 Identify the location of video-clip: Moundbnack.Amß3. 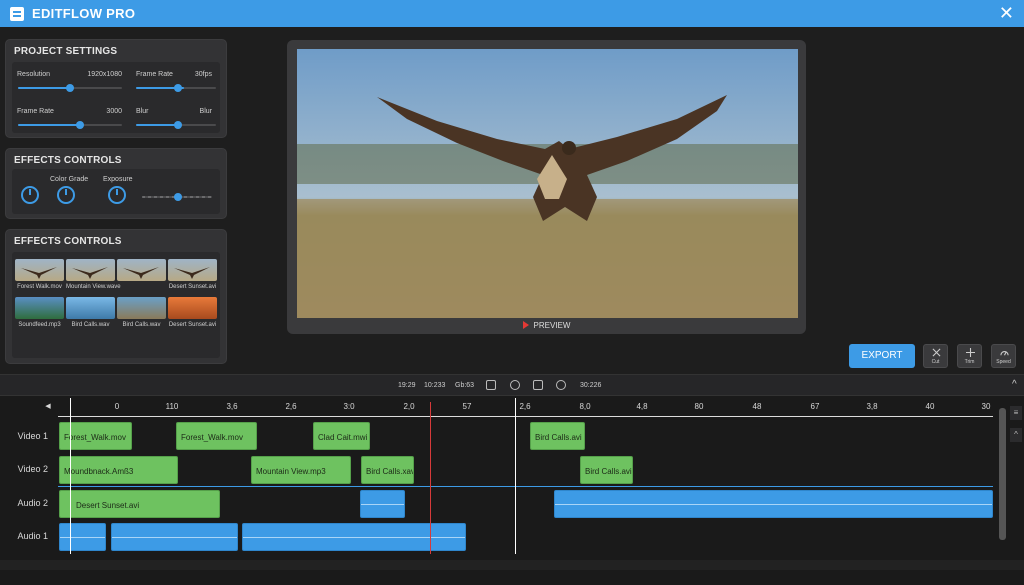
(118, 470).